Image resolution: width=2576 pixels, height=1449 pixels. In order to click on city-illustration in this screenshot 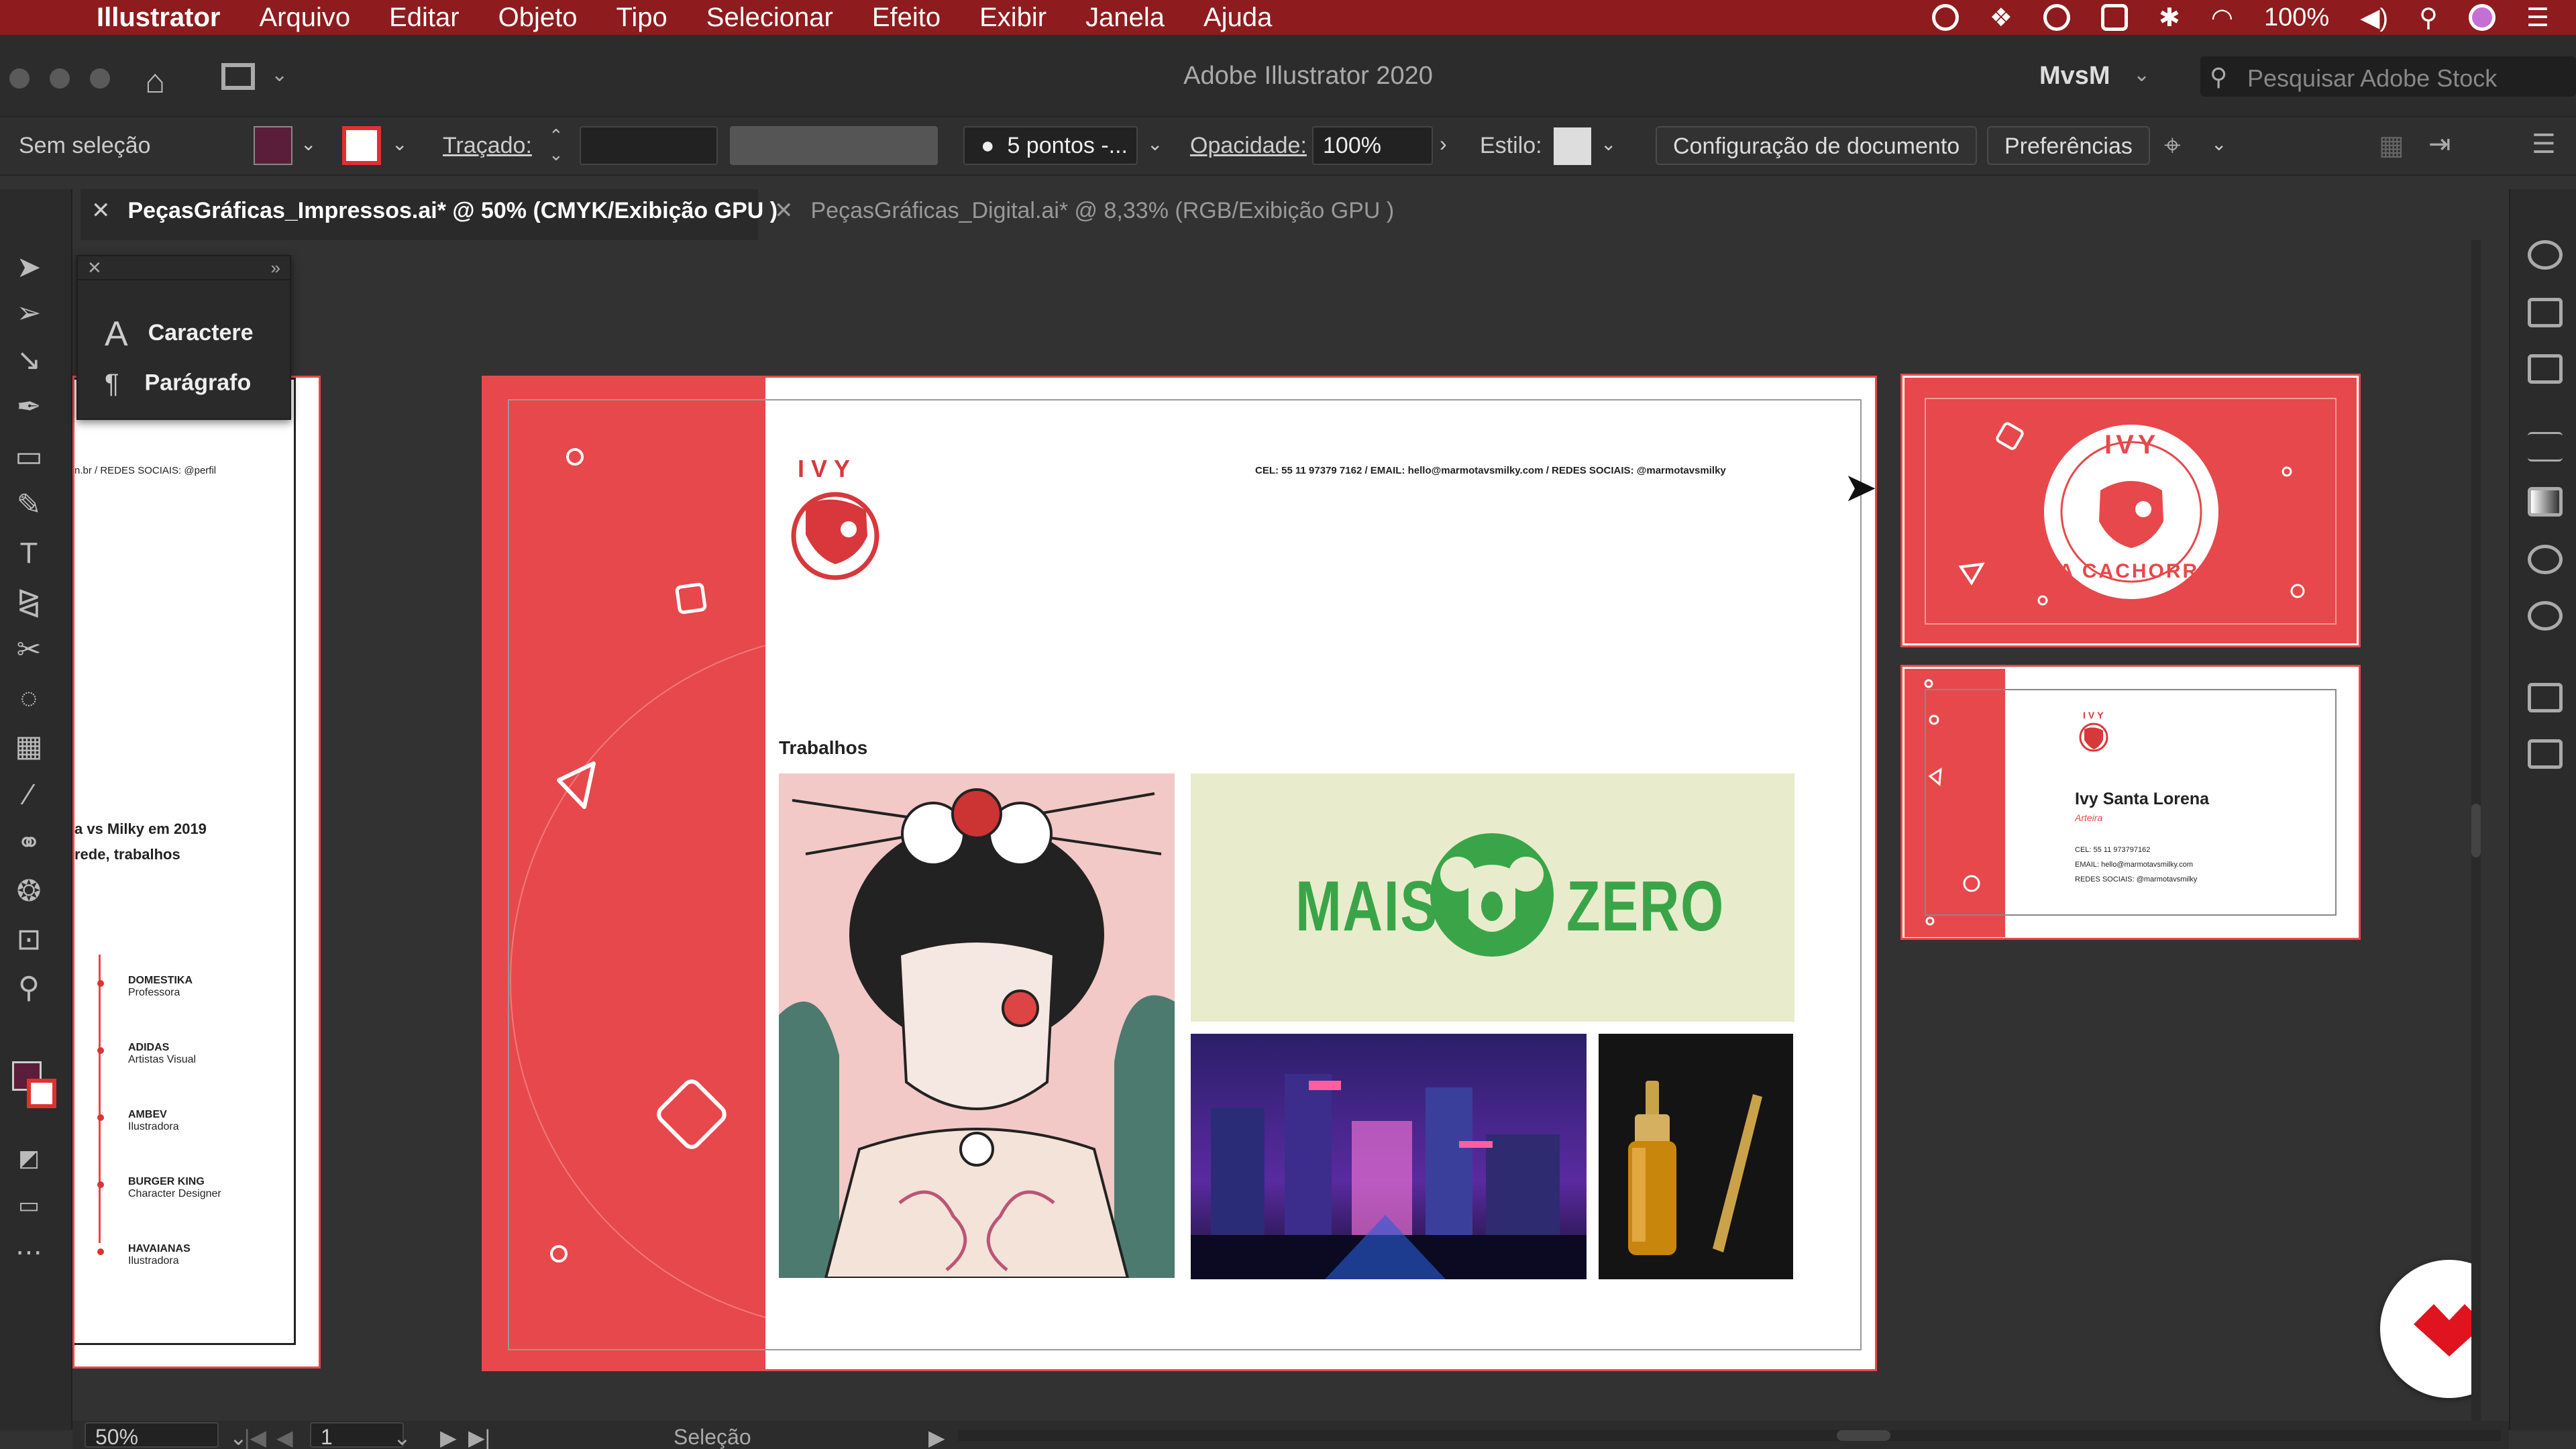, I will do `click(1389, 1156)`.